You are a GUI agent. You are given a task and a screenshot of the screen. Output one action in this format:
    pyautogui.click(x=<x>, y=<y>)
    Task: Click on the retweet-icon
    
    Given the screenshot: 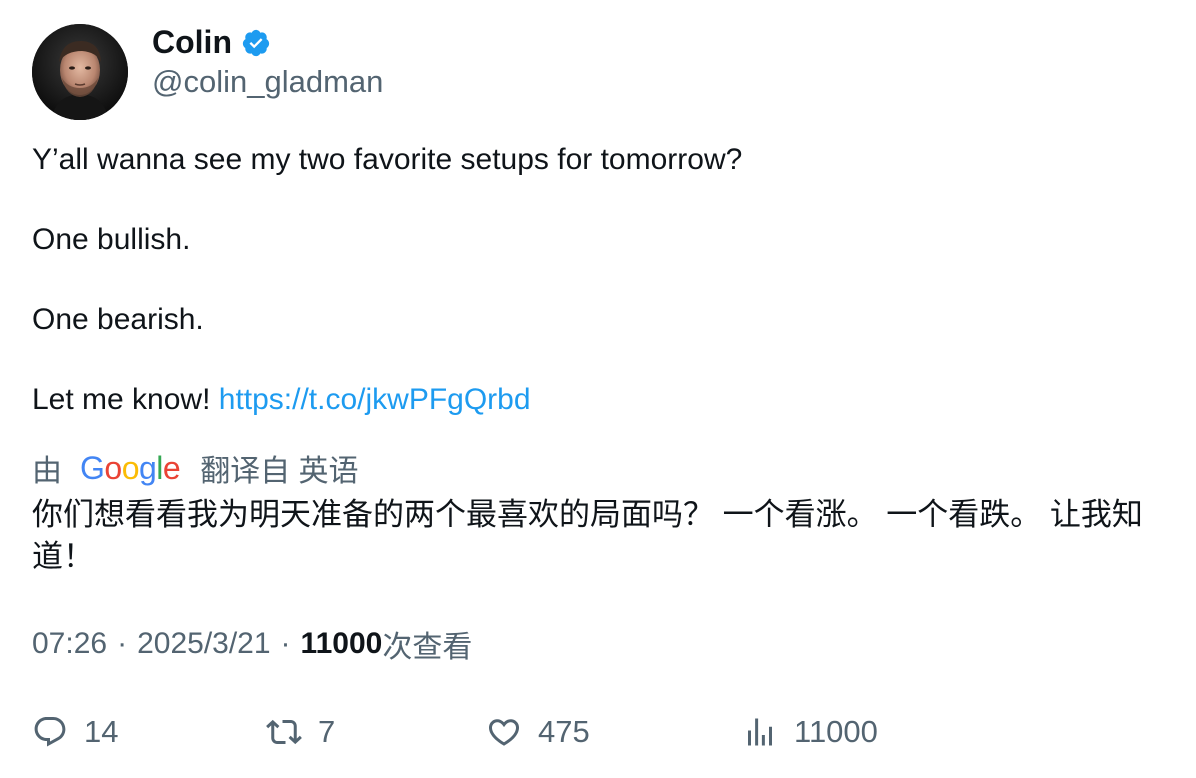 What is the action you would take?
    pyautogui.click(x=284, y=732)
    